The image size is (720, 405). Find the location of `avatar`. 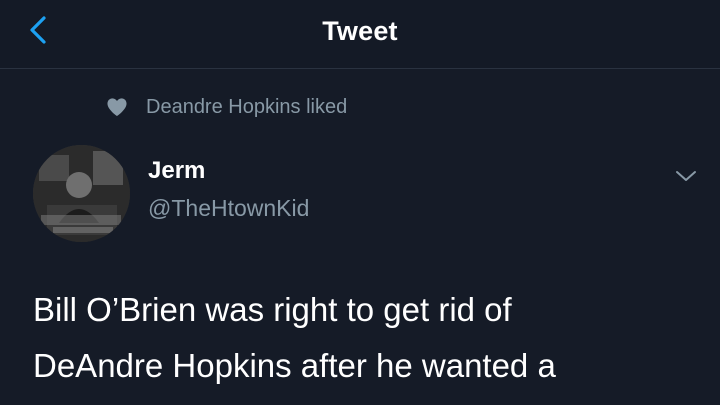

avatar is located at coordinates (81, 193).